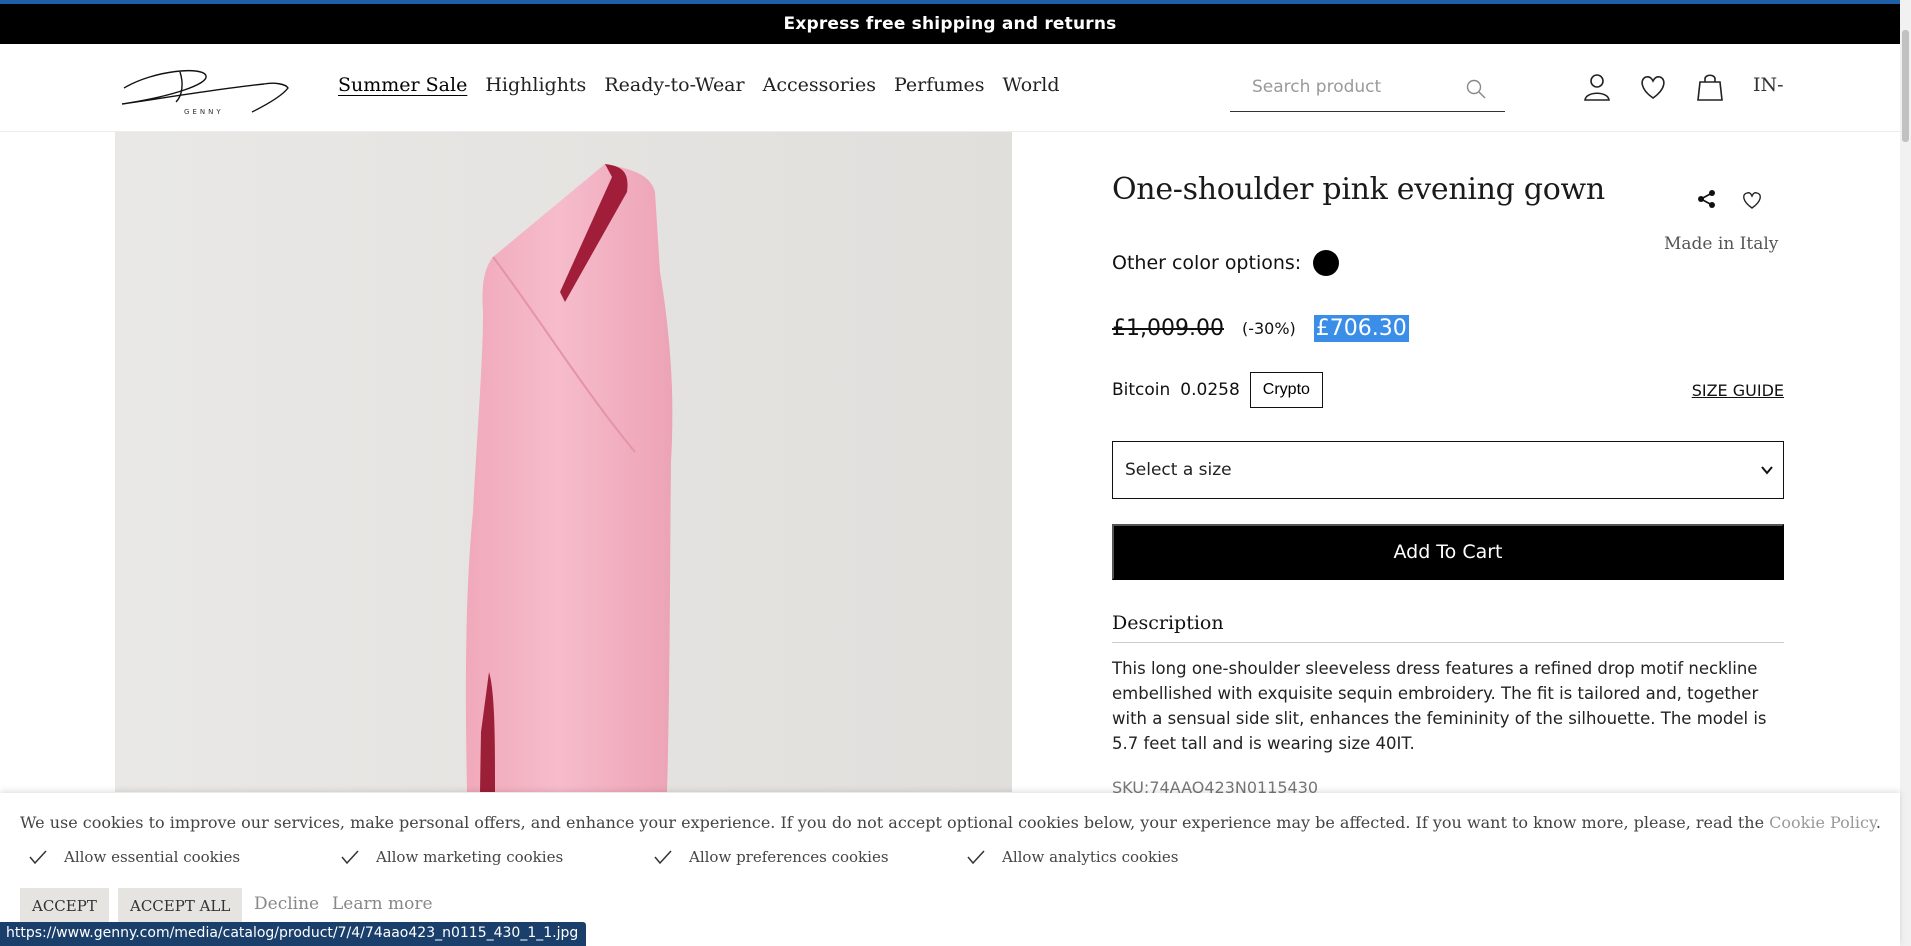  Describe the element at coordinates (1768, 85) in the screenshot. I see `language-selector: IN-` at that location.